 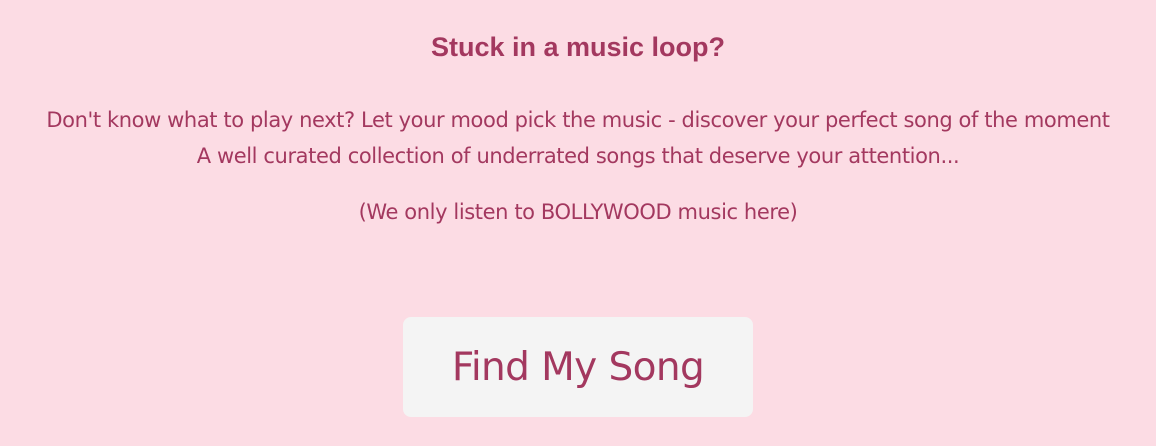 What do you see at coordinates (578, 212) in the screenshot?
I see `bollywood-note: (We only listen to BOLLYWOOD music here)` at bounding box center [578, 212].